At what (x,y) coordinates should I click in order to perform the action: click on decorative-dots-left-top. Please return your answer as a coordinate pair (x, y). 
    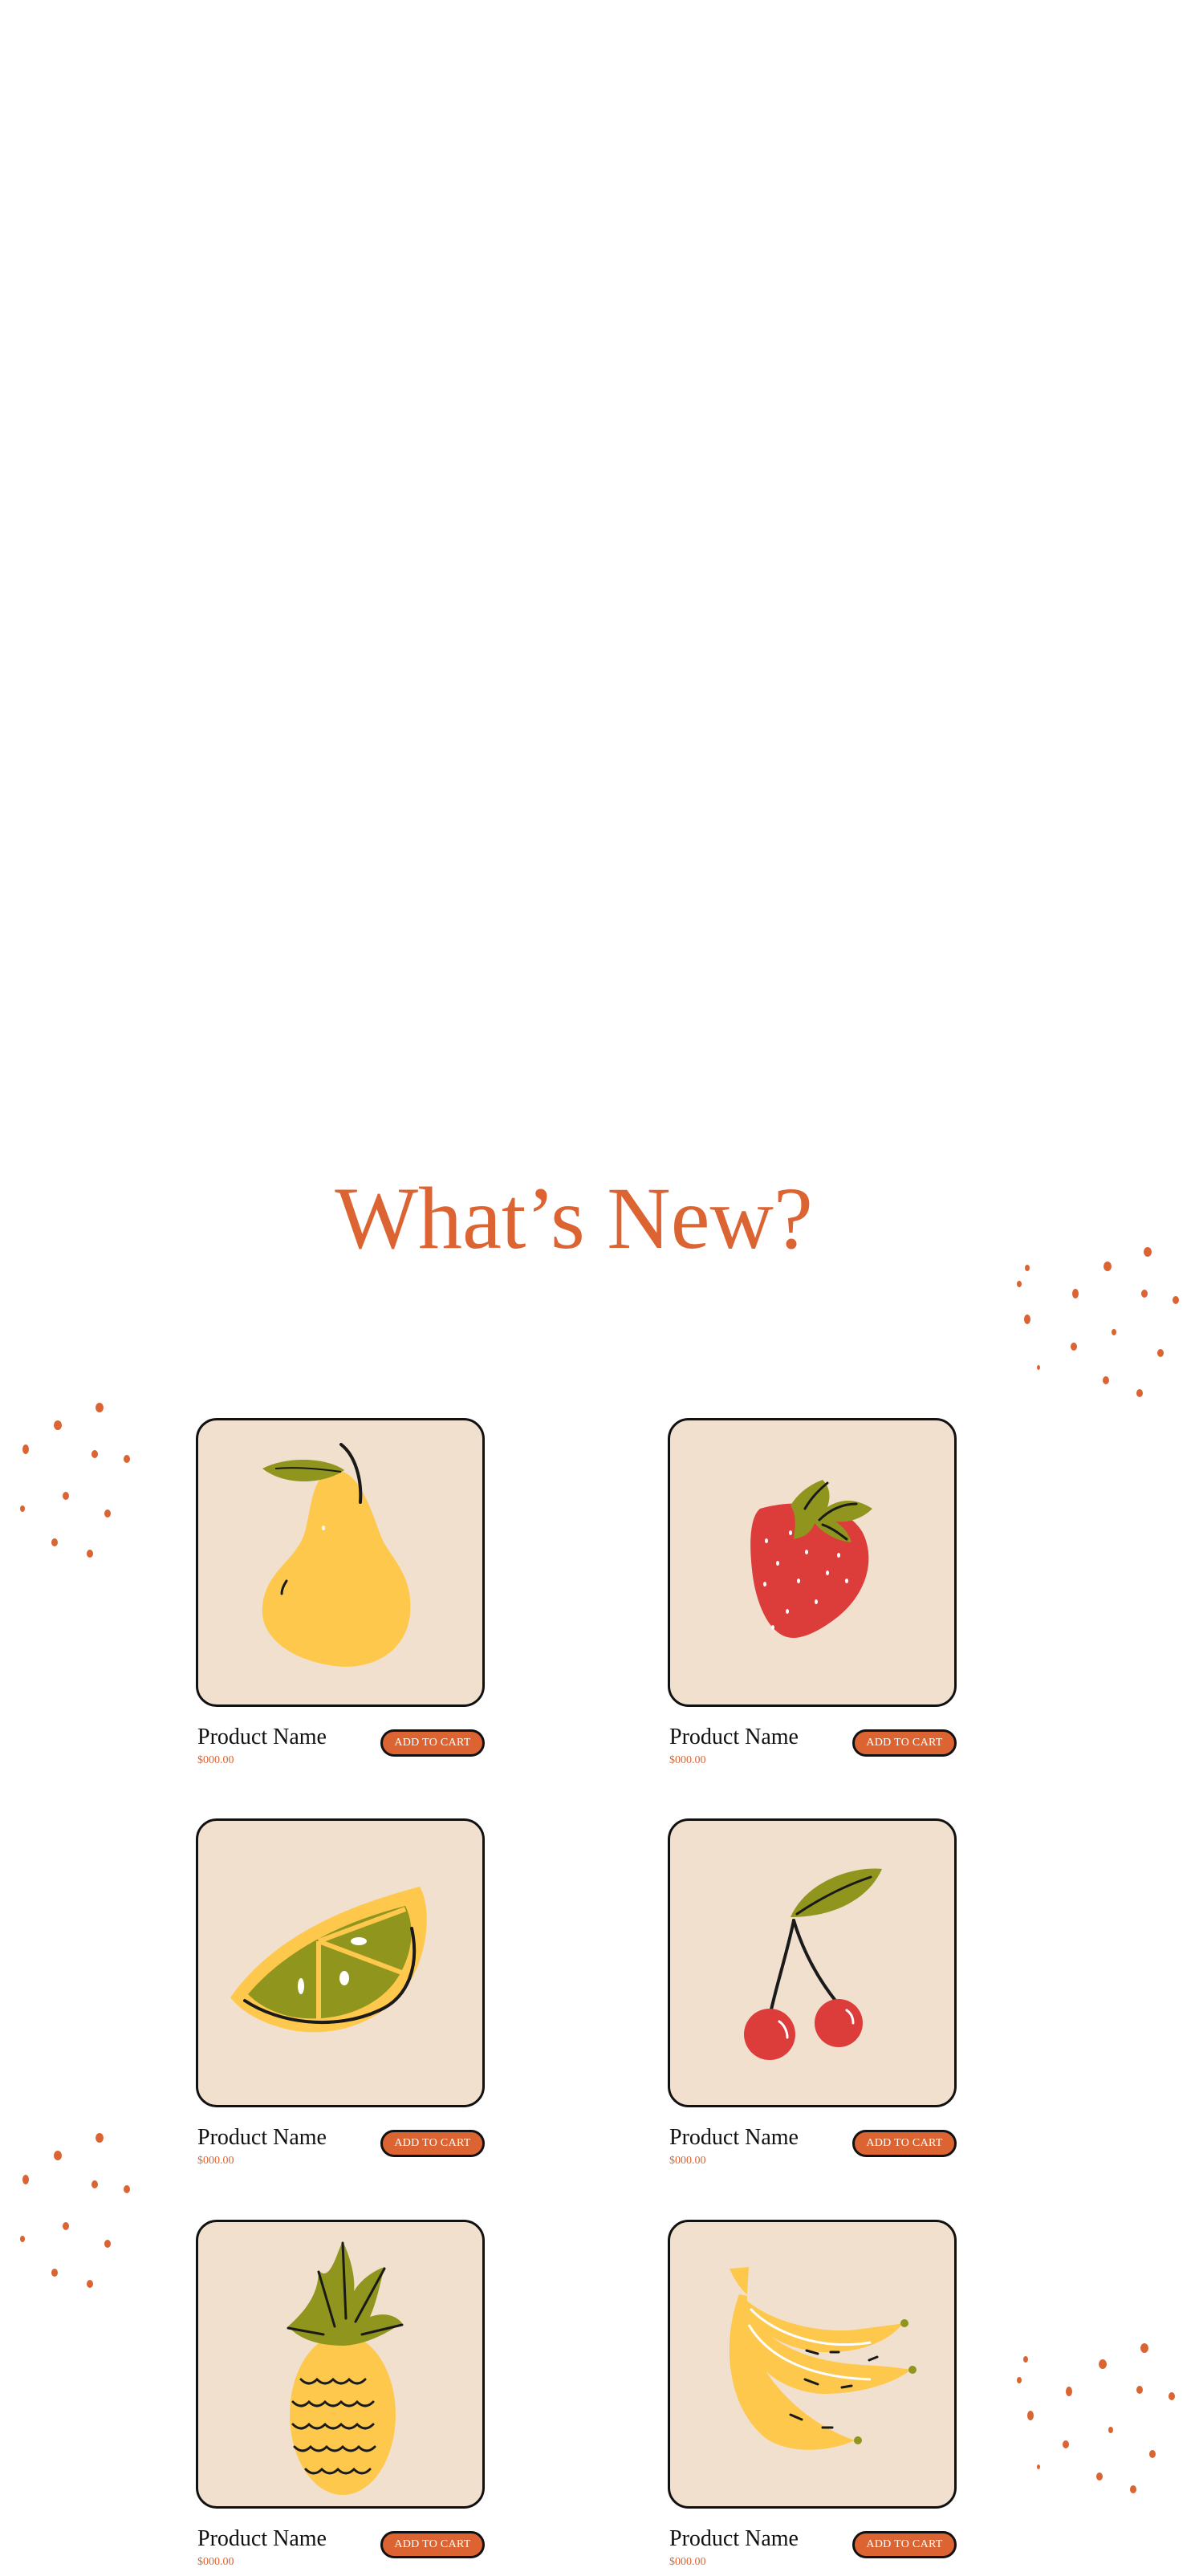
    Looking at the image, I should click on (75, 1480).